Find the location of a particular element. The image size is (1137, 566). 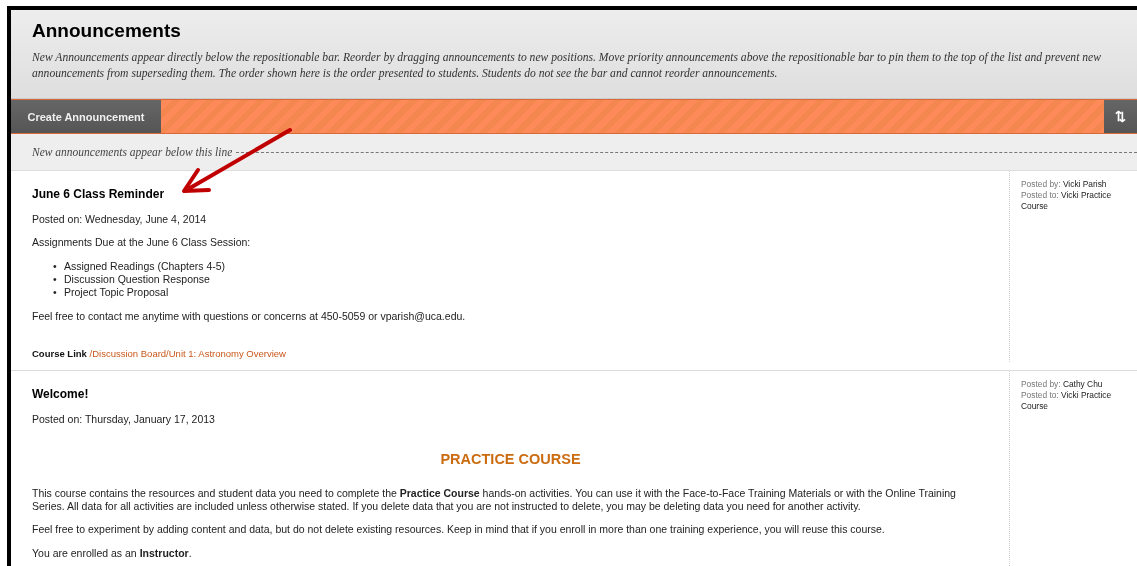

posted-date: Posted on: Wednesday, June 4, 2014 is located at coordinates (120, 219).